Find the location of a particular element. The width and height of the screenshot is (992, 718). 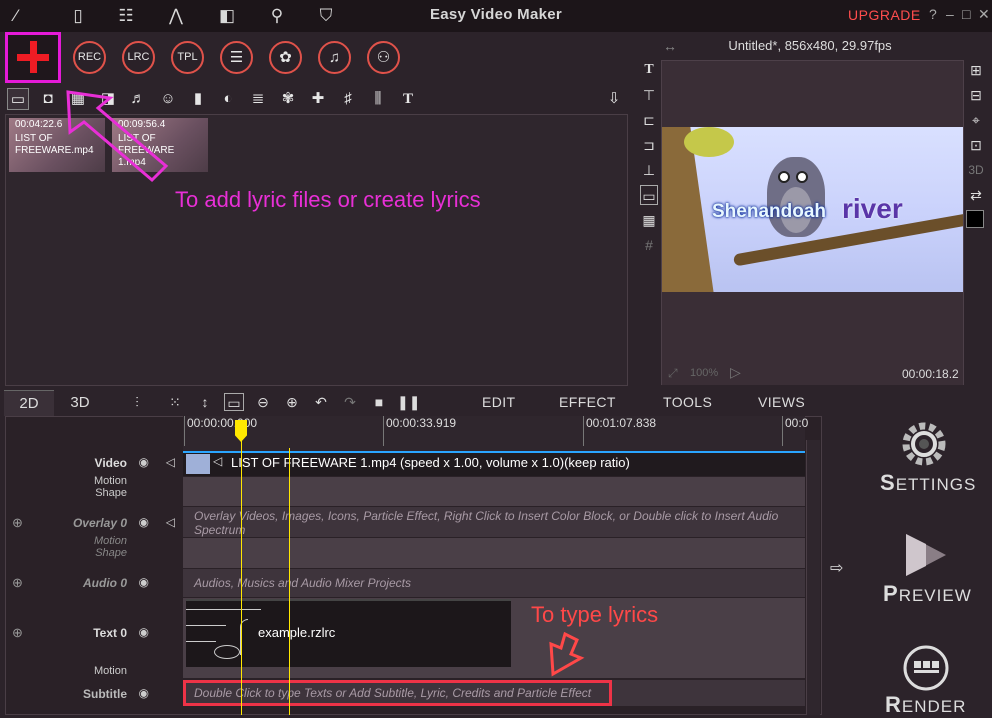

user-button: ⚇ is located at coordinates (383, 57).